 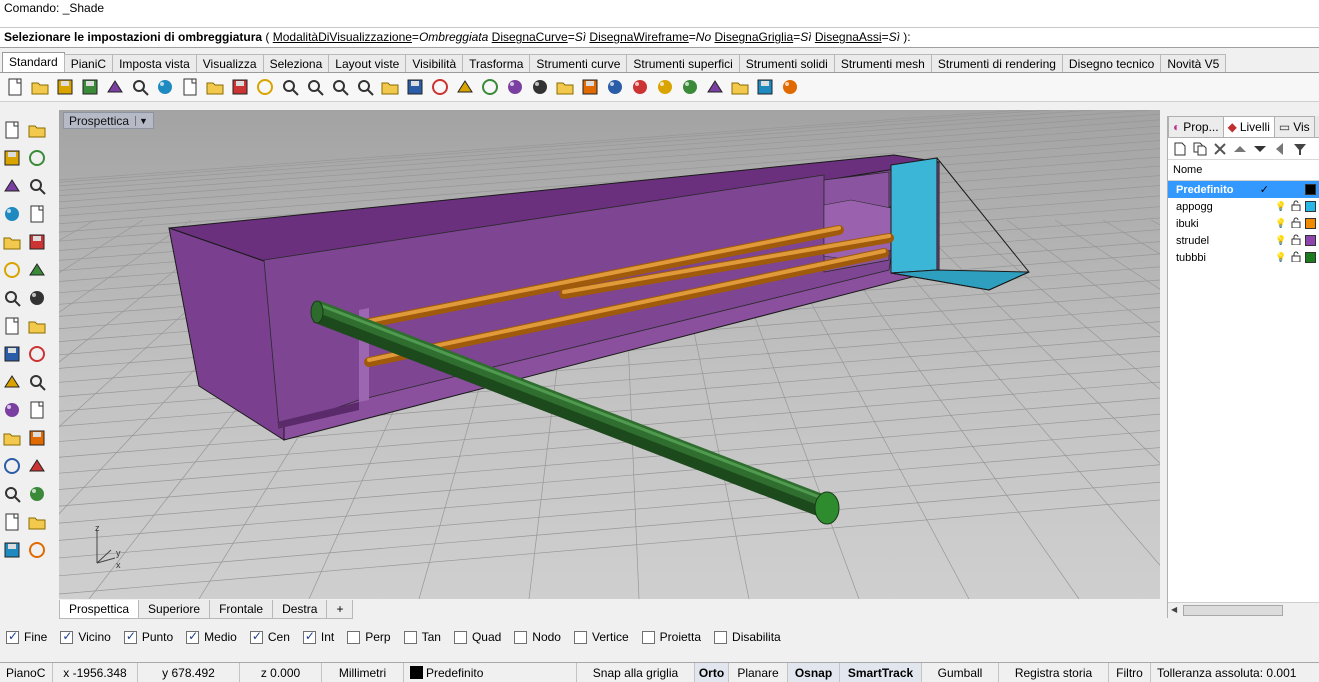 I want to click on open-icon, so click(x=39, y=87).